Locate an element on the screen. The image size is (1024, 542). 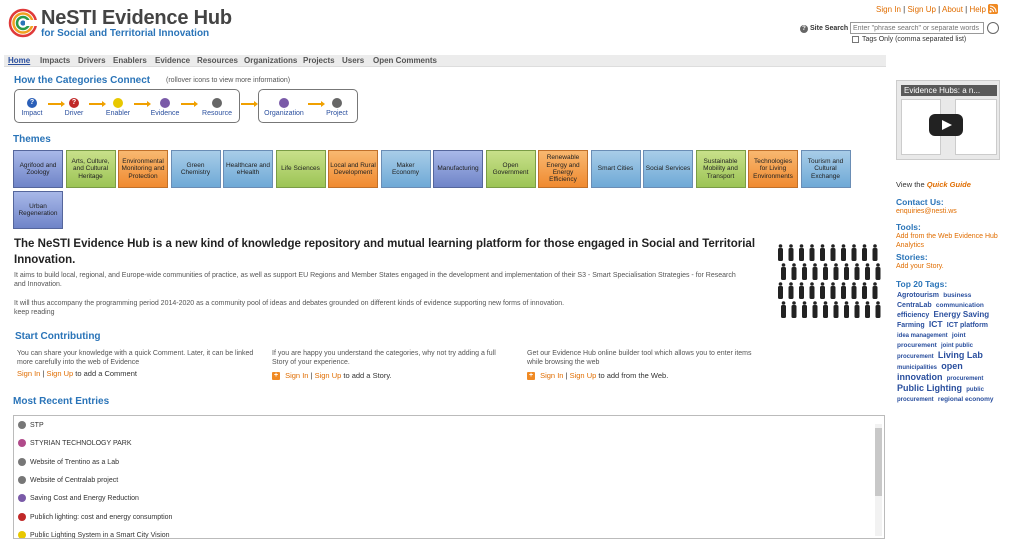
nav-home: Home is located at coordinates (19, 60).